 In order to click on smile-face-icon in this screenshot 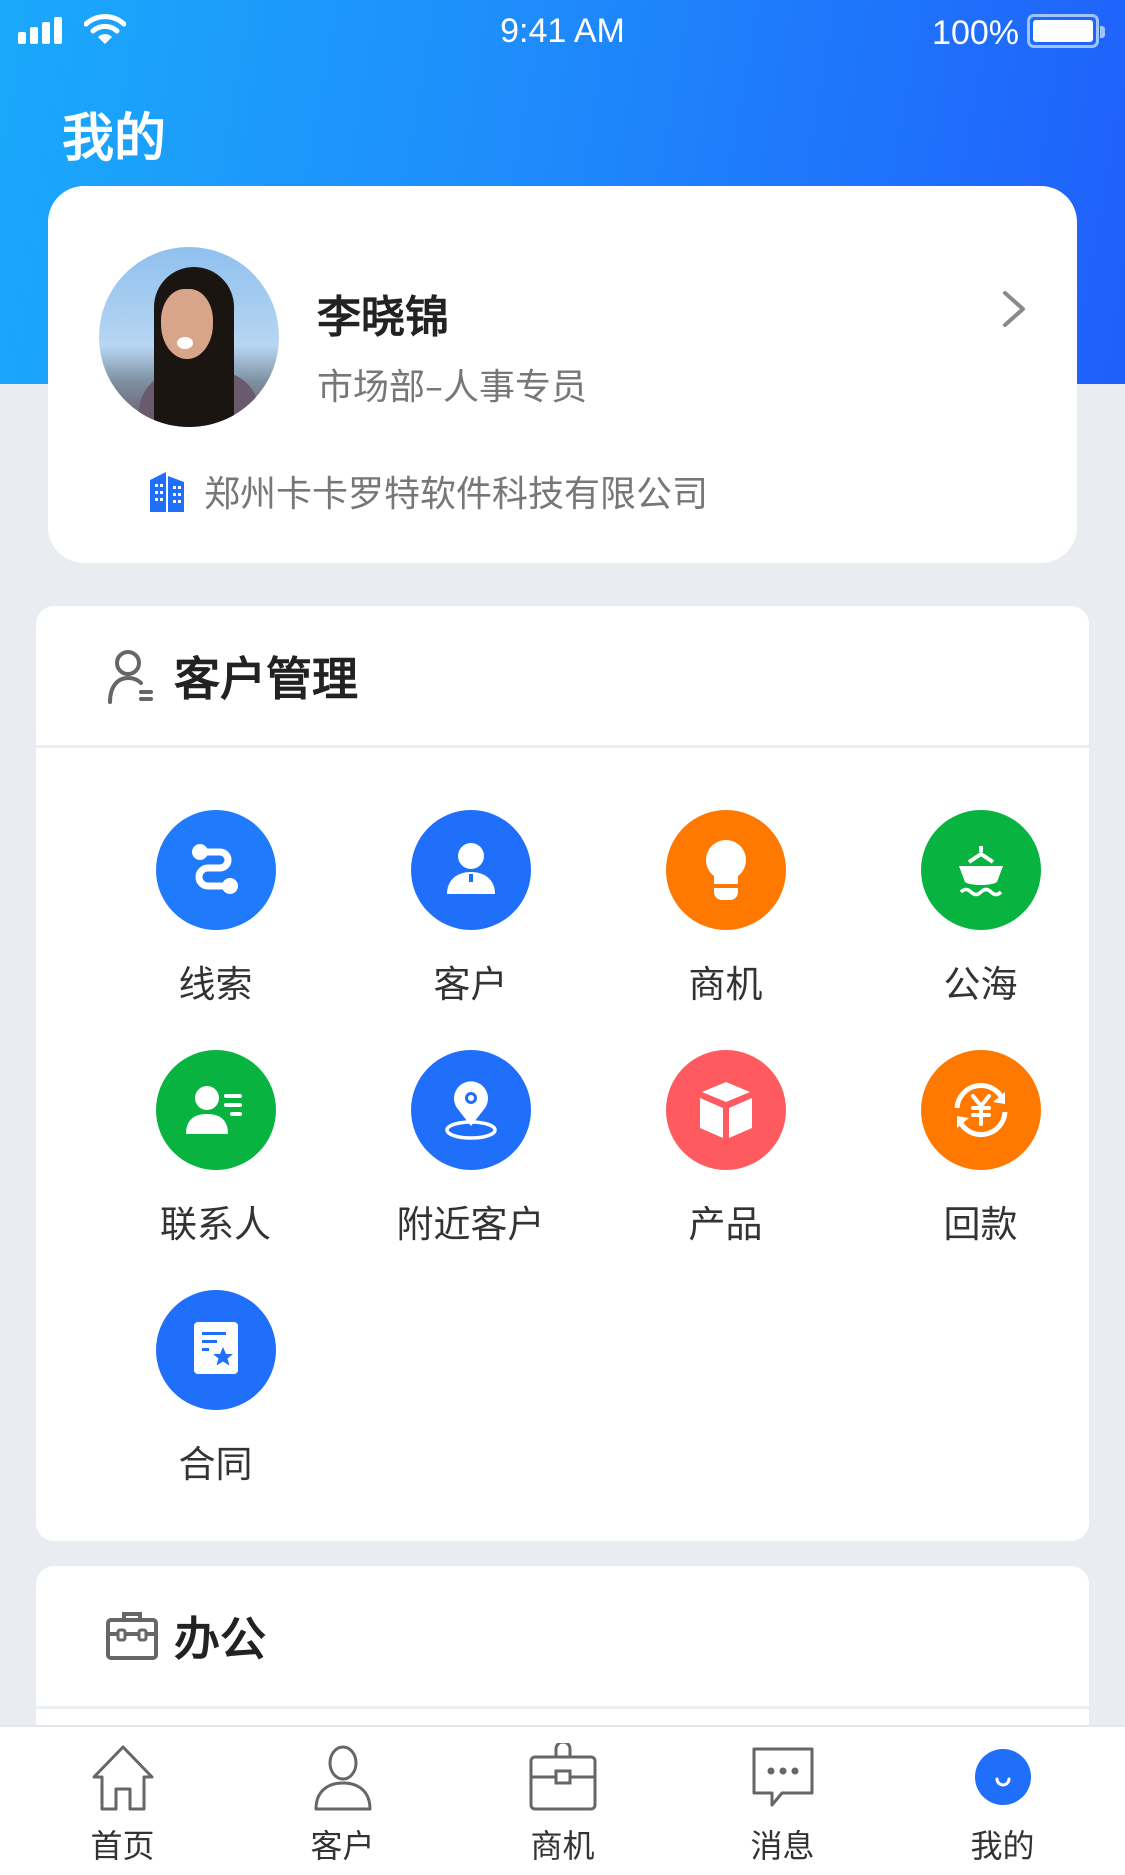, I will do `click(1003, 1777)`.